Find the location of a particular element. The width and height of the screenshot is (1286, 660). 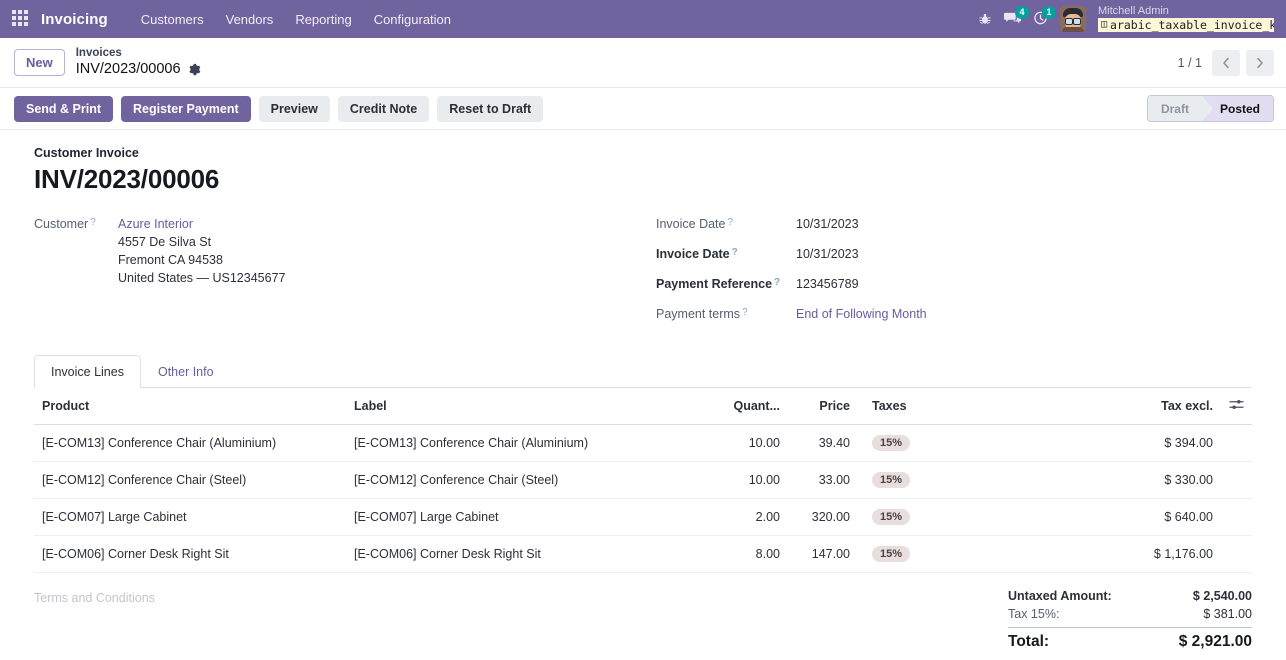

cell-label: [E-COM06] Corner Desk Right Sit is located at coordinates (521, 554).